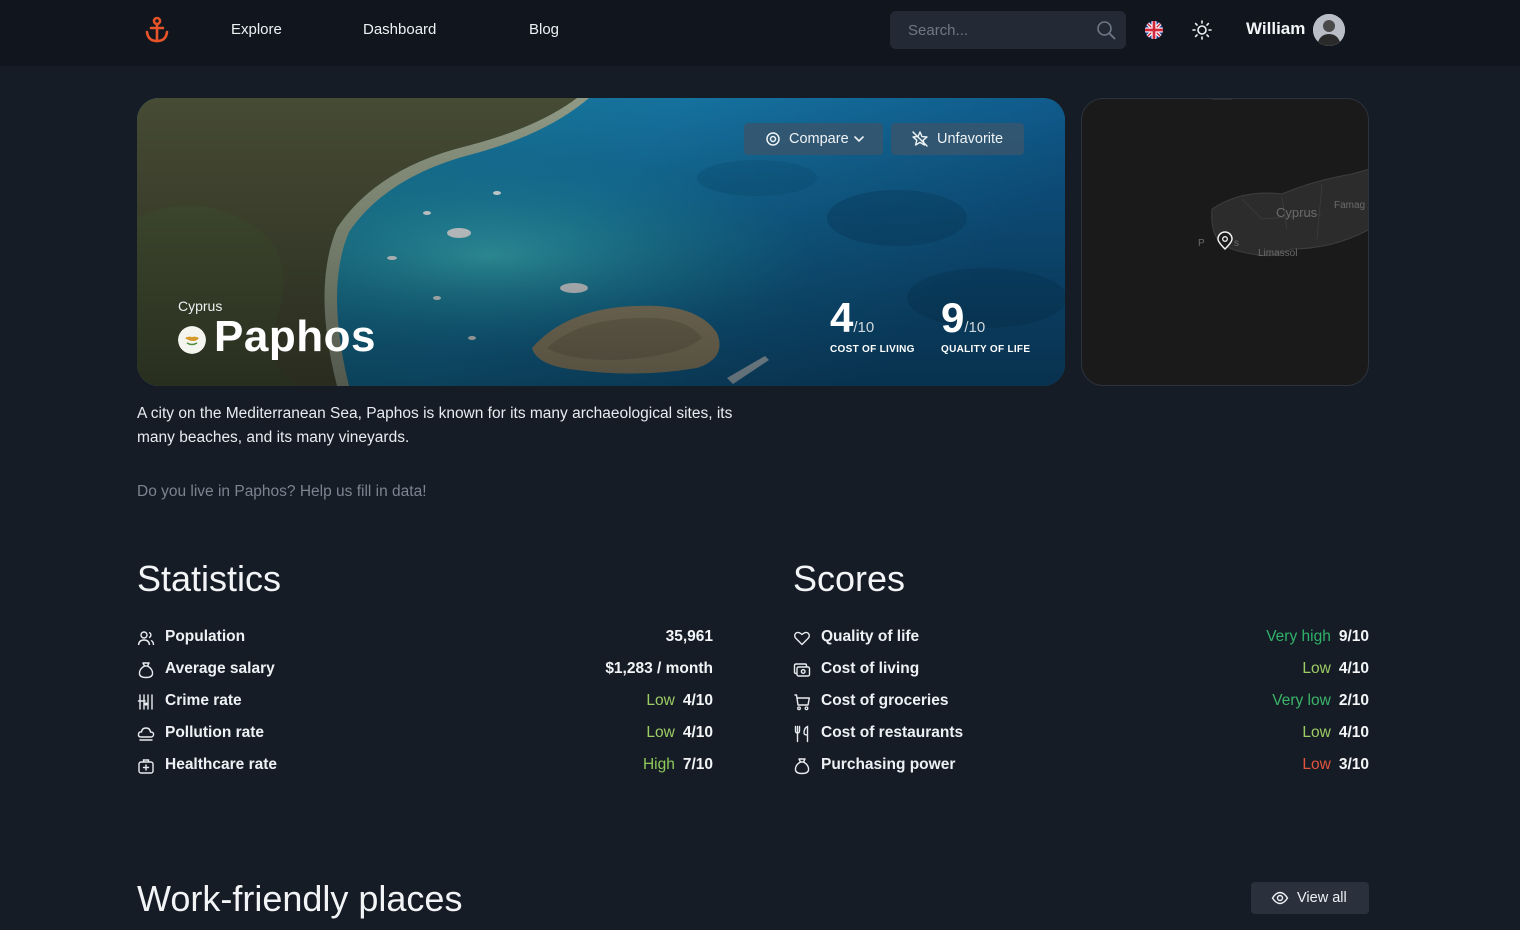 This screenshot has width=1520, height=930. Describe the element at coordinates (773, 139) in the screenshot. I see `compare-icon` at that location.